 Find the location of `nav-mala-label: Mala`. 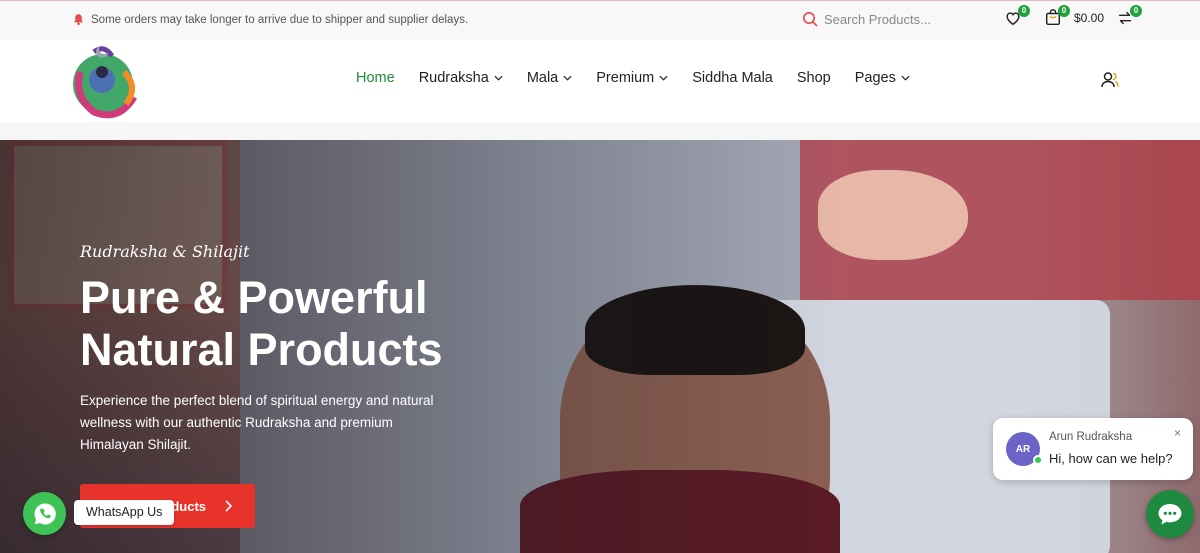

nav-mala-label: Mala is located at coordinates (542, 78).